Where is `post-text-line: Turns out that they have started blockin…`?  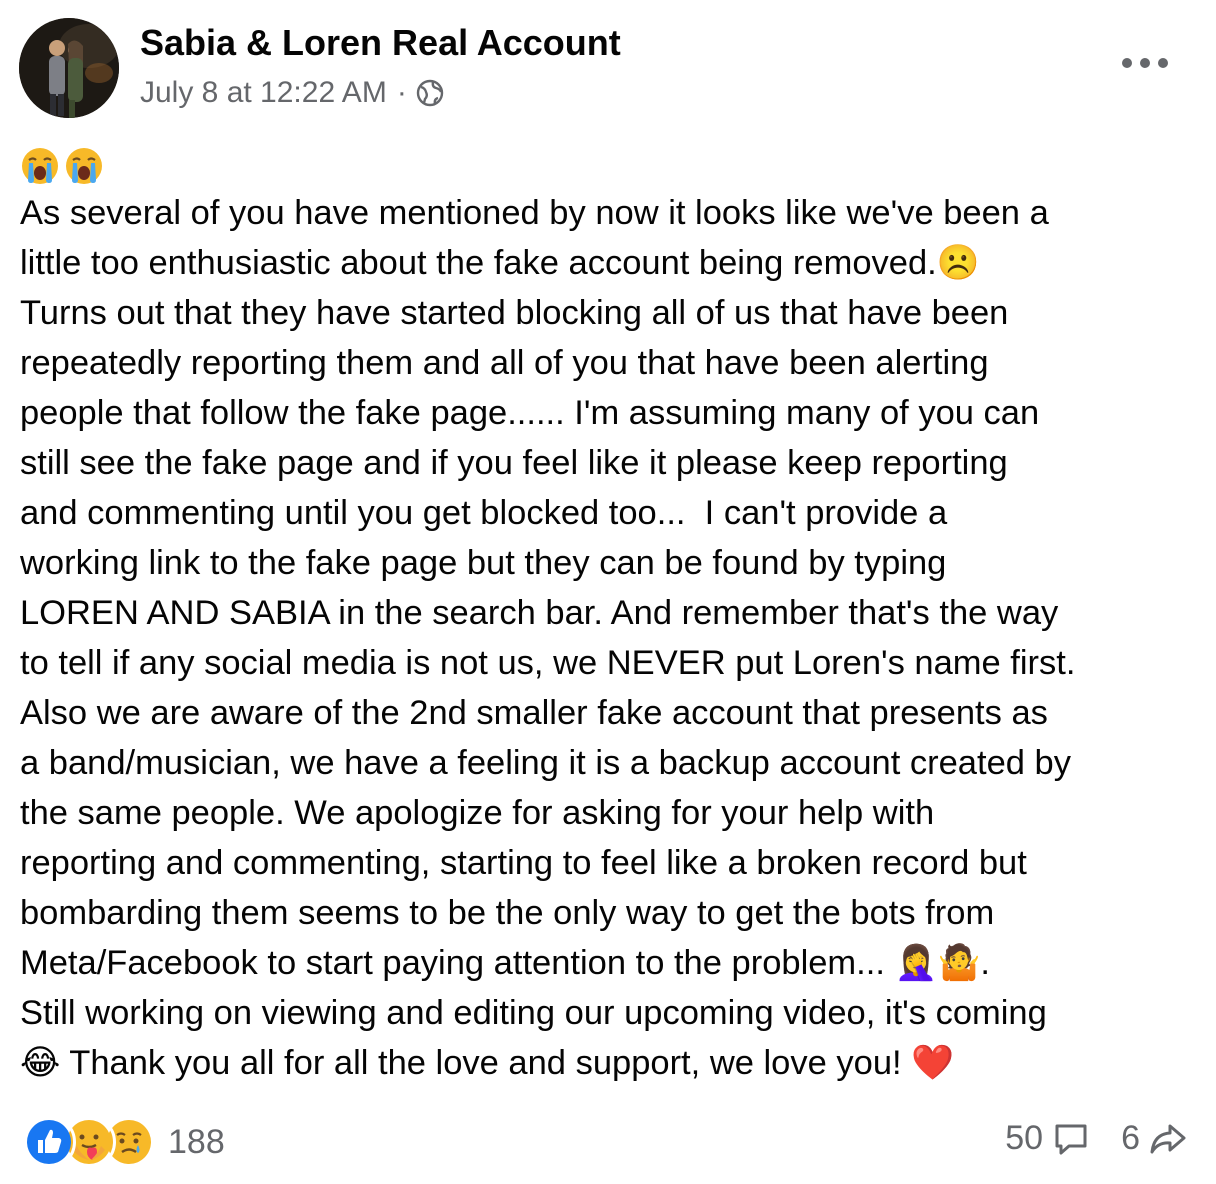
post-text-line: Turns out that they have started blockin… is located at coordinates (514, 313).